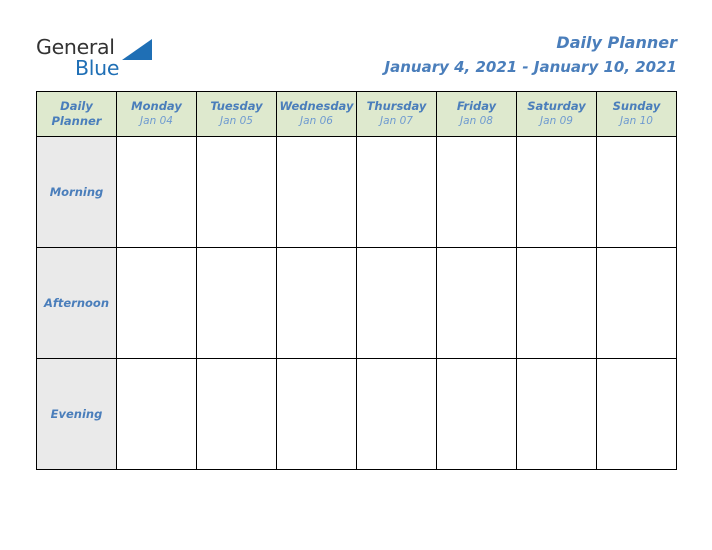  I want to click on day-name-label: Wednesday, so click(316, 106).